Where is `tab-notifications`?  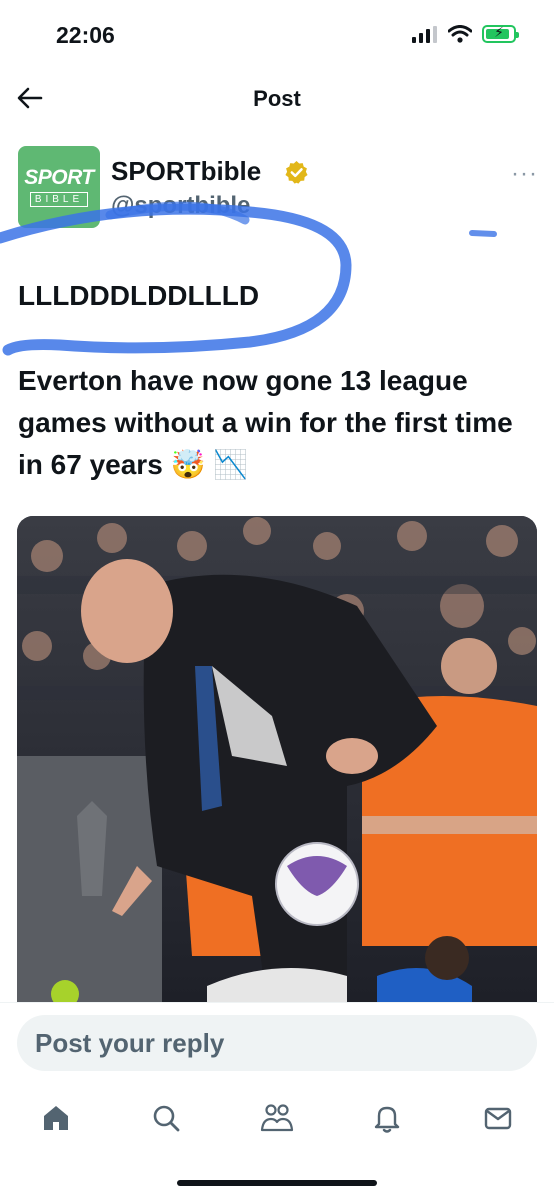
tab-notifications is located at coordinates (387, 1118).